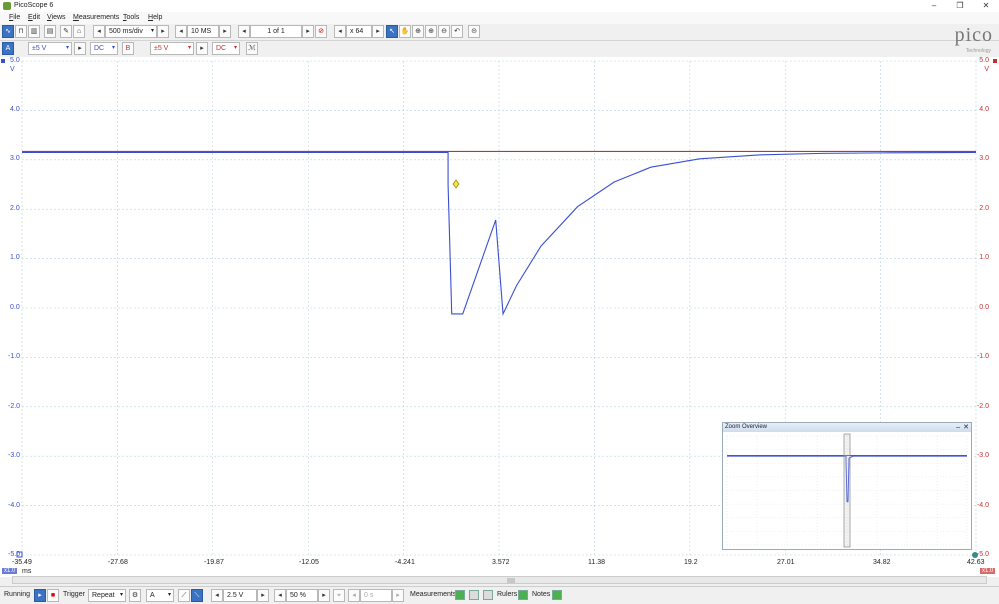 The image size is (999, 604). Describe the element at coordinates (988, 571) in the screenshot. I see `scale-right-badge: x1.0` at that location.